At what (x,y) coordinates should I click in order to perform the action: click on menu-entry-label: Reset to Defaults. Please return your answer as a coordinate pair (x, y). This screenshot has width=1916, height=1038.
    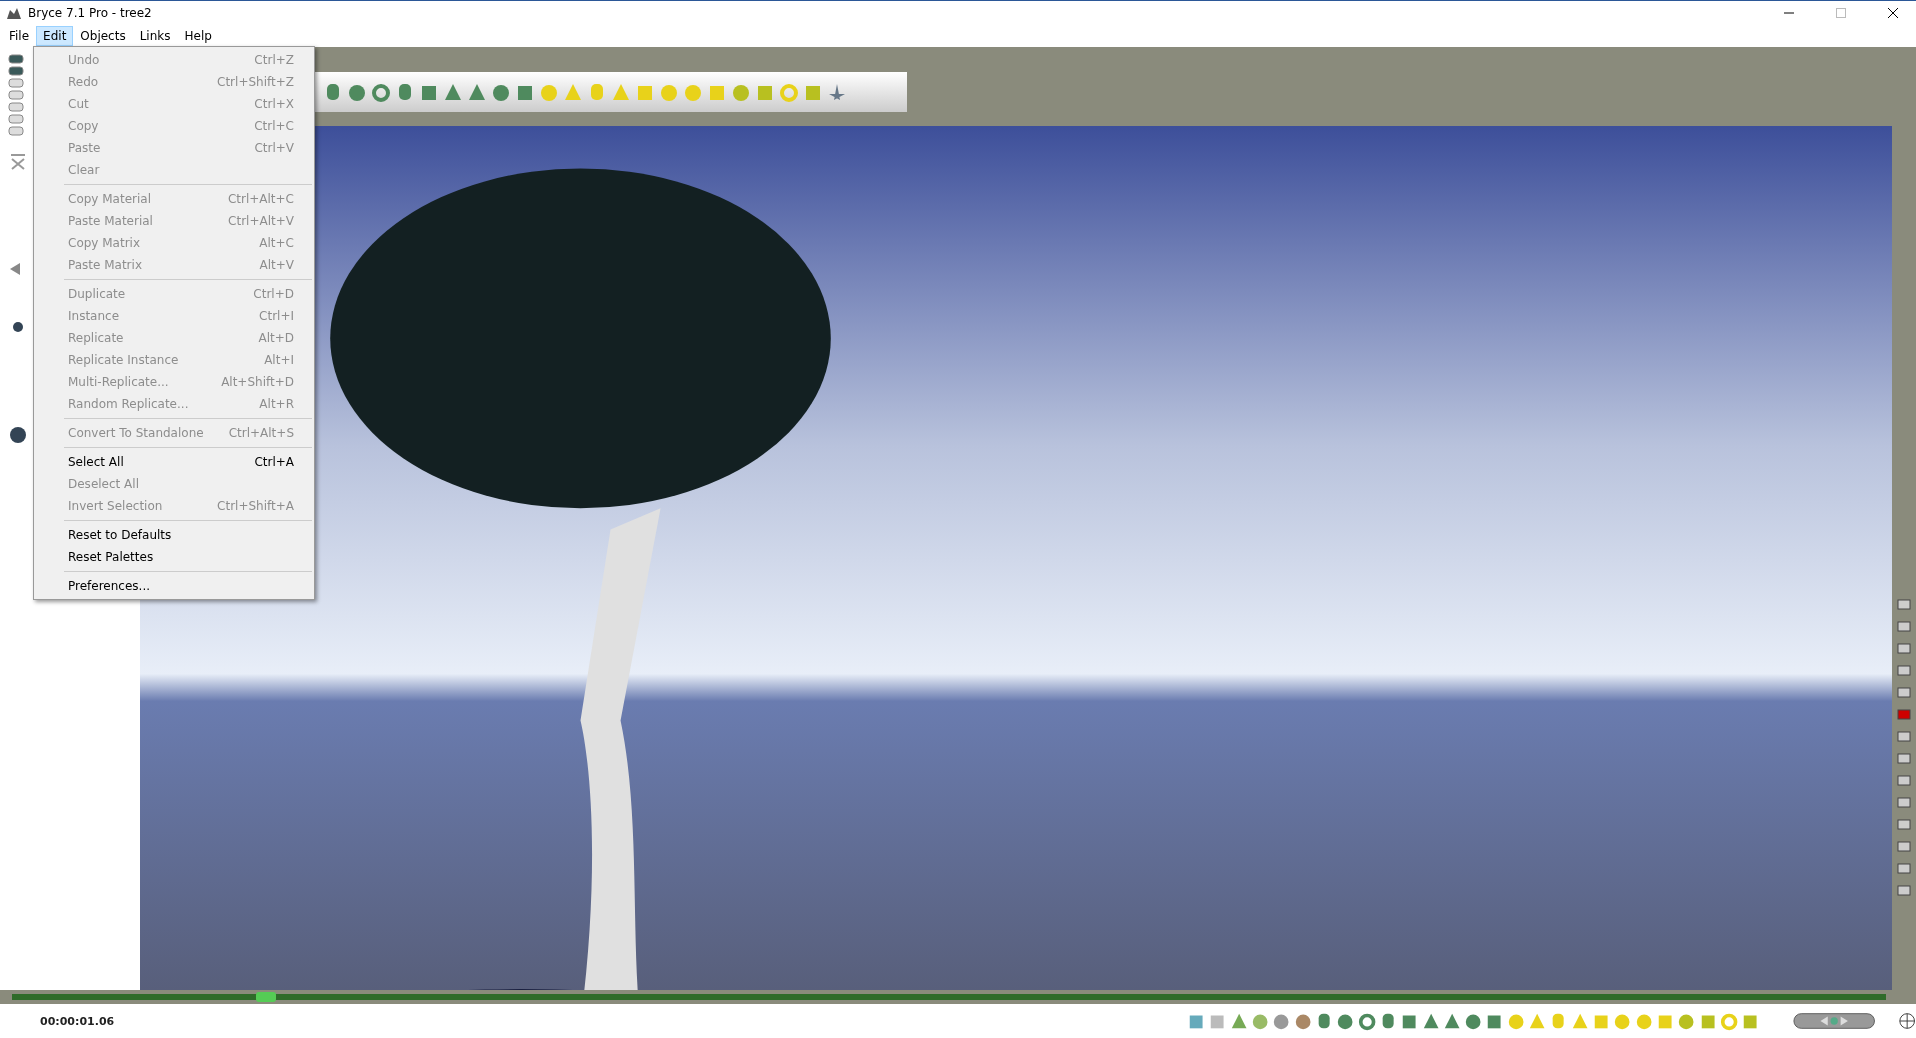
    Looking at the image, I should click on (120, 535).